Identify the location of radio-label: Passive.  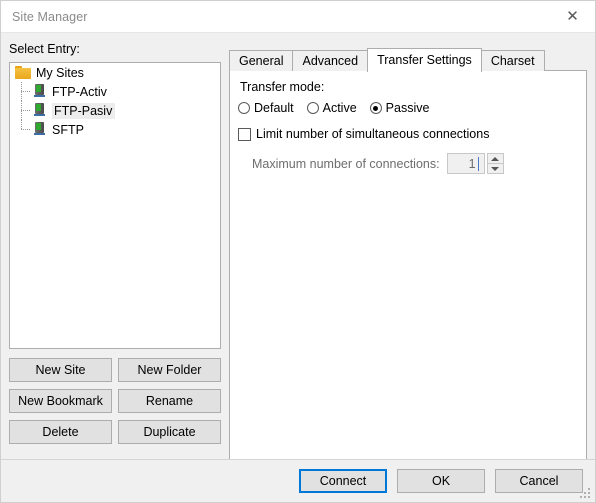
(407, 108).